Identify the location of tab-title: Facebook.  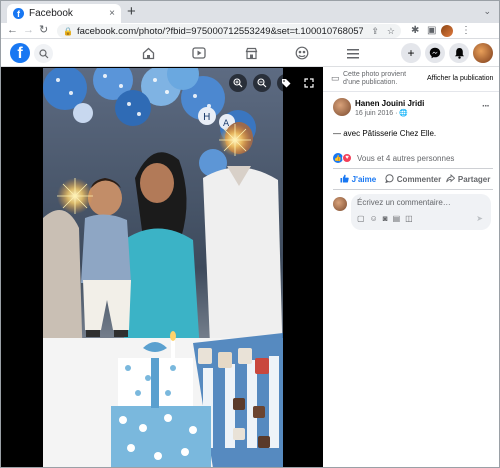
(51, 13).